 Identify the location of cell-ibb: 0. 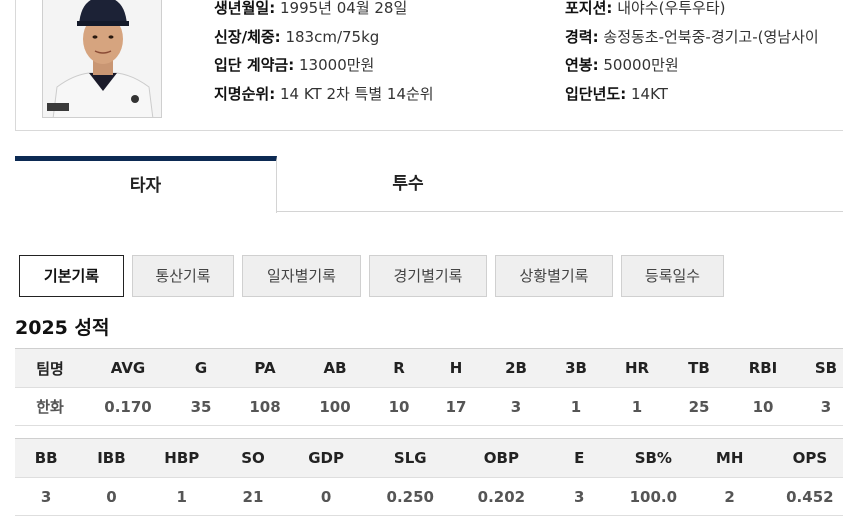
(111, 496).